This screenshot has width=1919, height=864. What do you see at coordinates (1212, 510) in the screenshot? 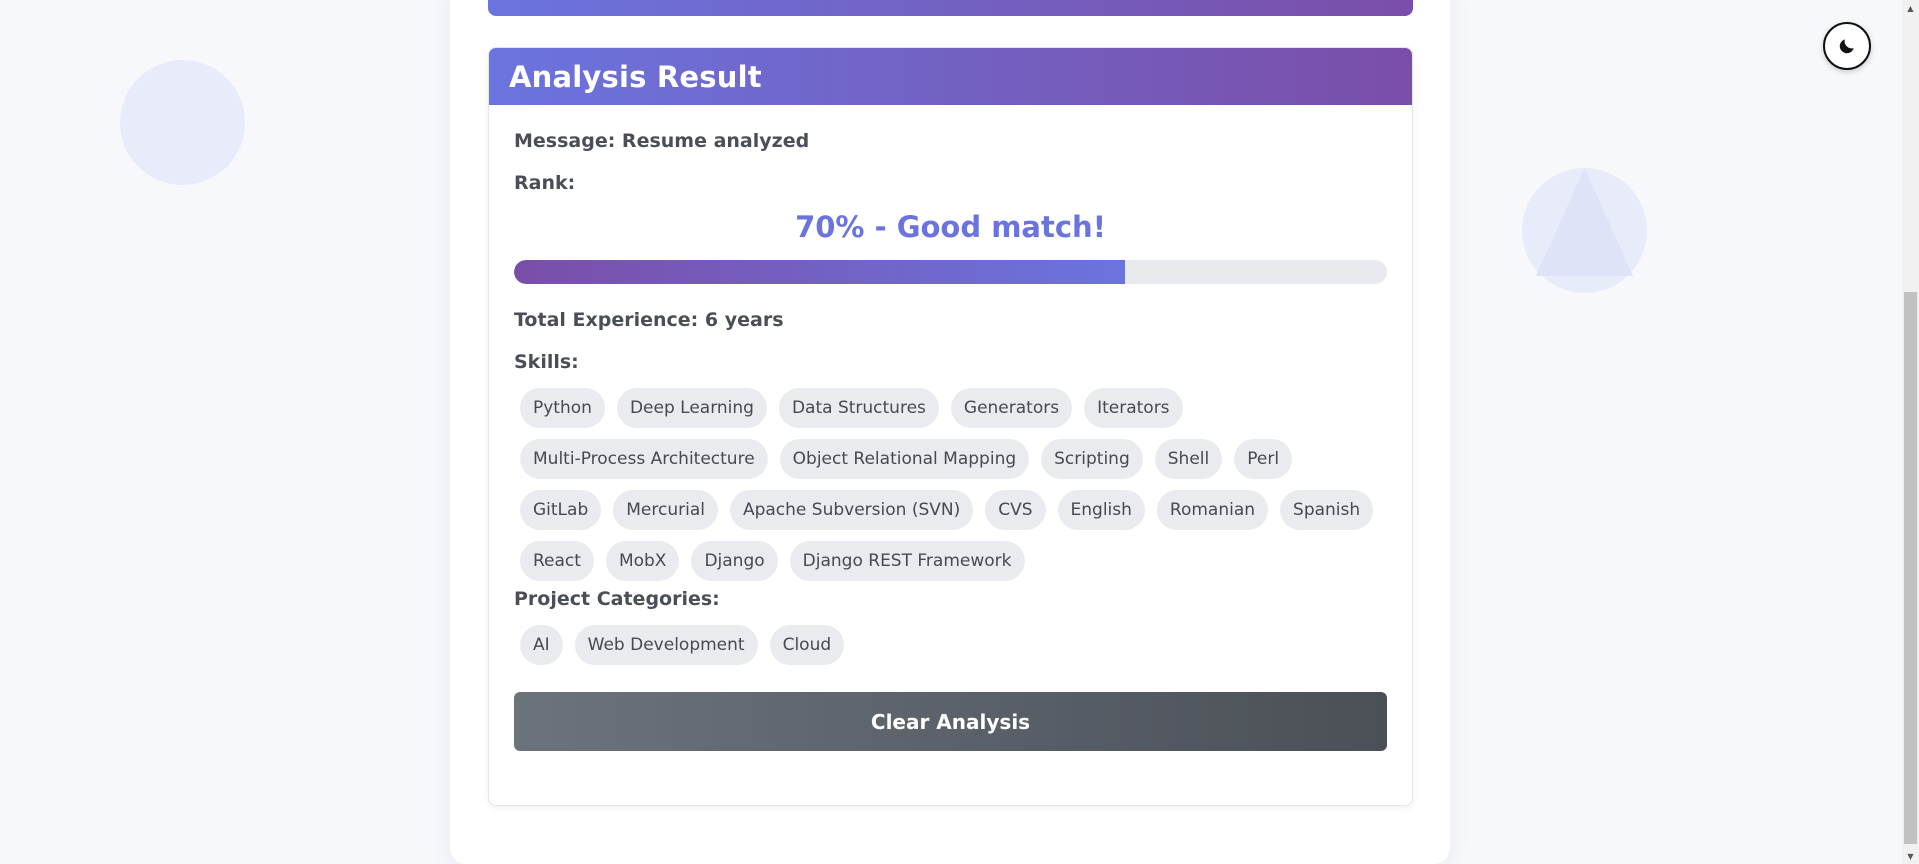
I see `skill-chip: Romanian` at bounding box center [1212, 510].